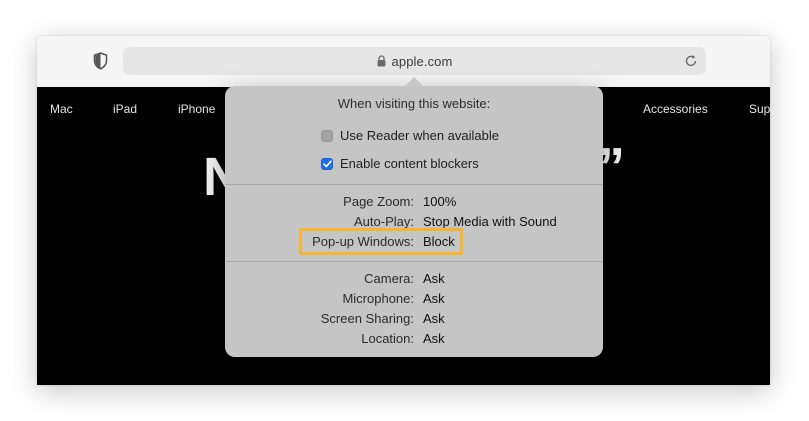 Image resolution: width=809 pixels, height=421 pixels. Describe the element at coordinates (434, 278) in the screenshot. I see `camera-value: Ask` at that location.